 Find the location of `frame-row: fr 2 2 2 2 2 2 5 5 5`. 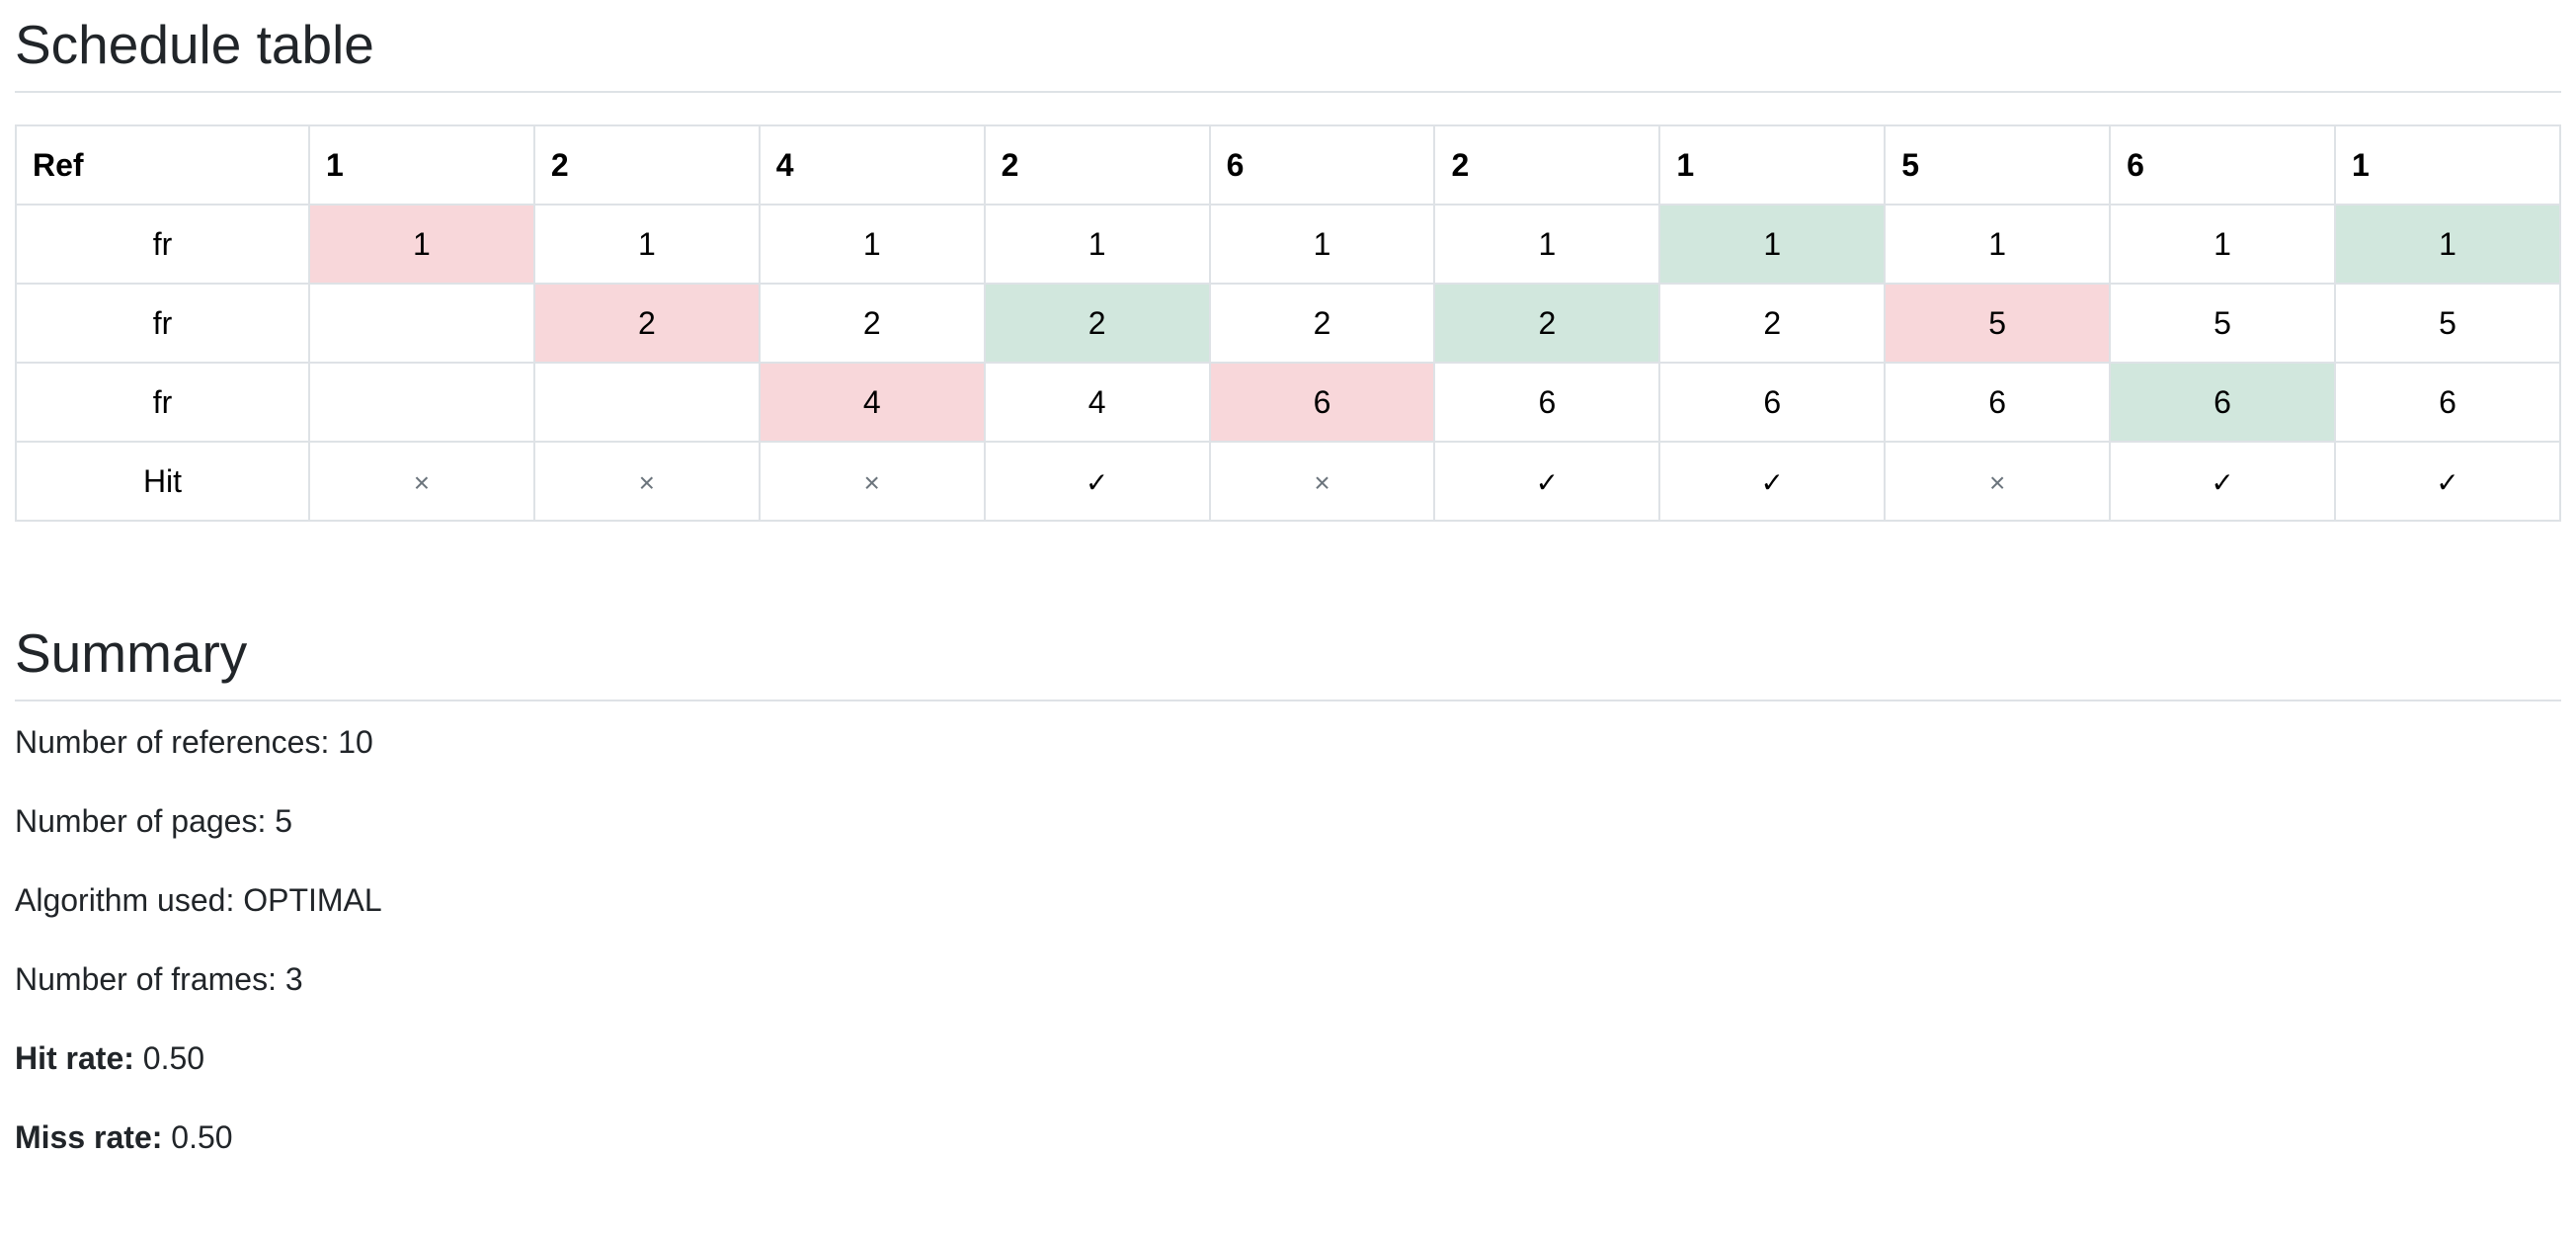

frame-row: fr 2 2 2 2 2 2 5 5 5 is located at coordinates (1288, 323).